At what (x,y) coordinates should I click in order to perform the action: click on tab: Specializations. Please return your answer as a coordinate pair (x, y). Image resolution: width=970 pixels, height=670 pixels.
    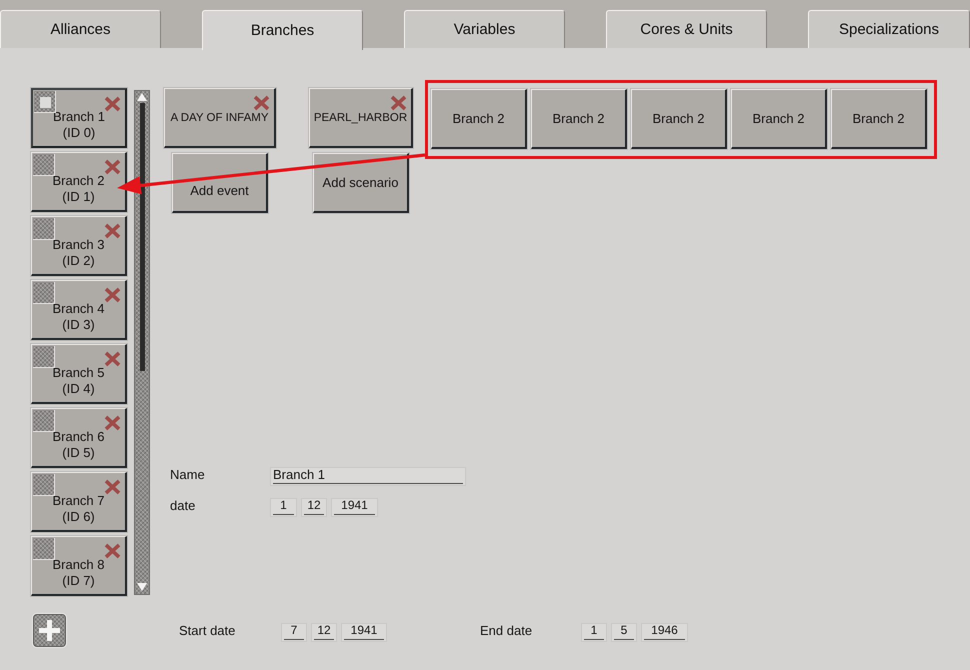
    Looking at the image, I should click on (889, 29).